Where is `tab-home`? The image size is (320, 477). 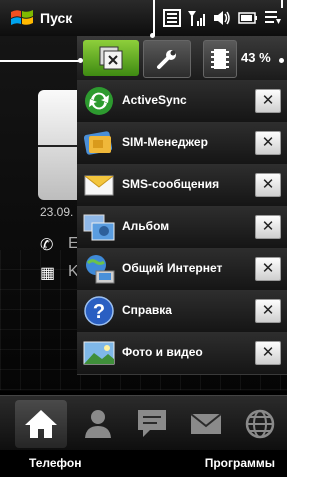
tab-home is located at coordinates (41, 424).